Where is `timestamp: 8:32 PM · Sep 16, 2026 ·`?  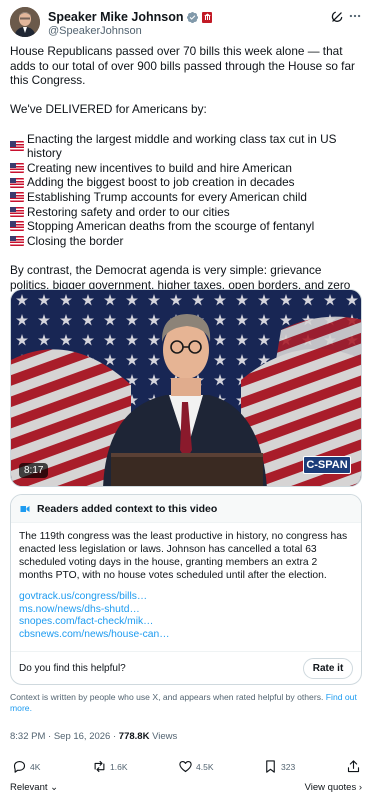 timestamp: 8:32 PM · Sep 16, 2026 · is located at coordinates (64, 736).